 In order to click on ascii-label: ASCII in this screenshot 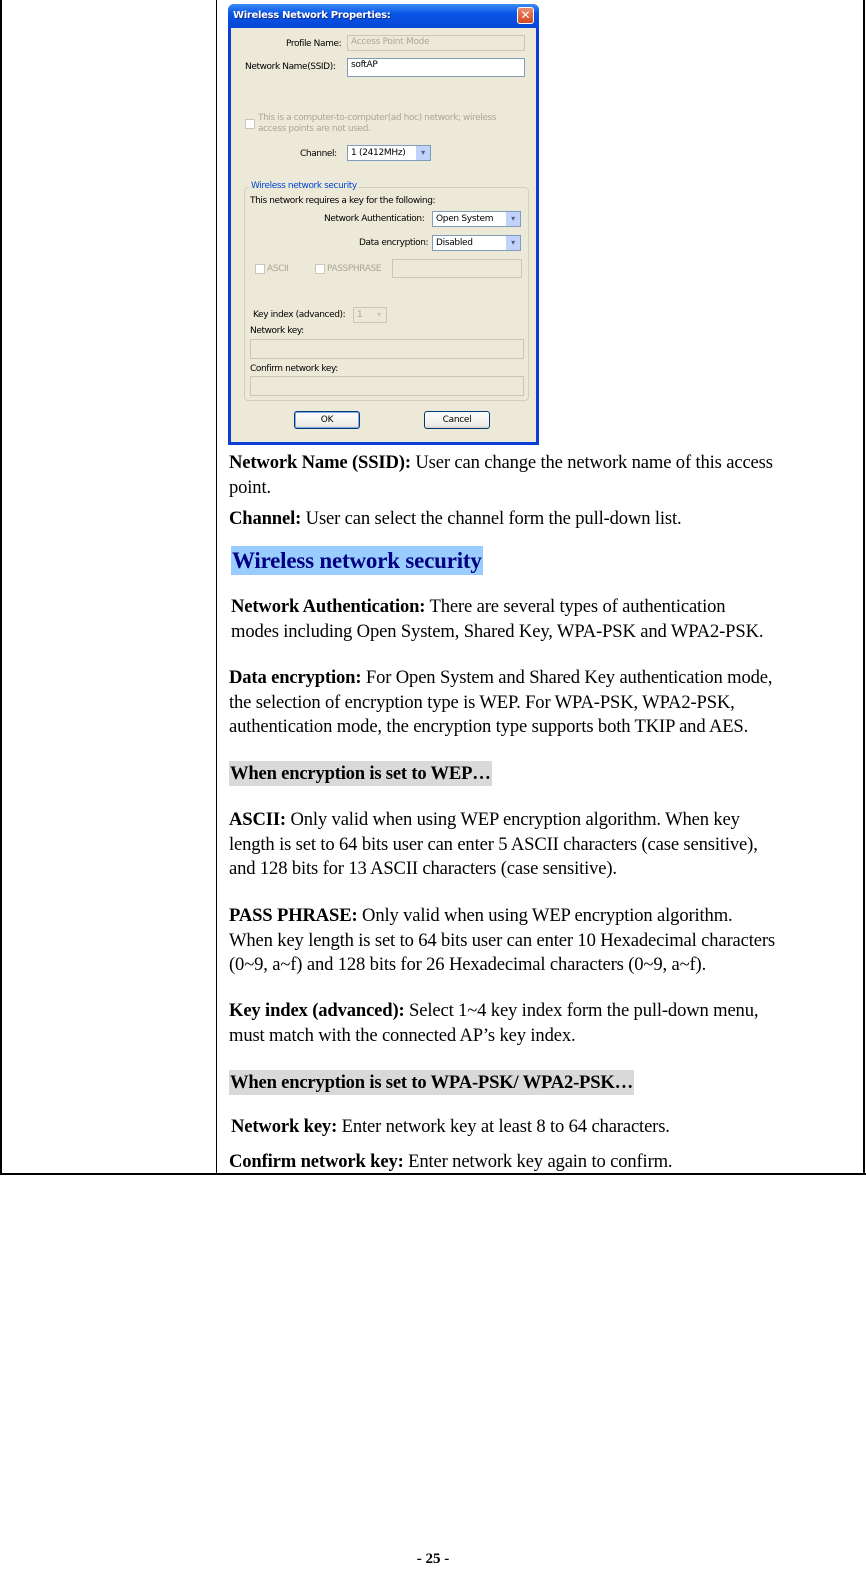, I will do `click(278, 269)`.